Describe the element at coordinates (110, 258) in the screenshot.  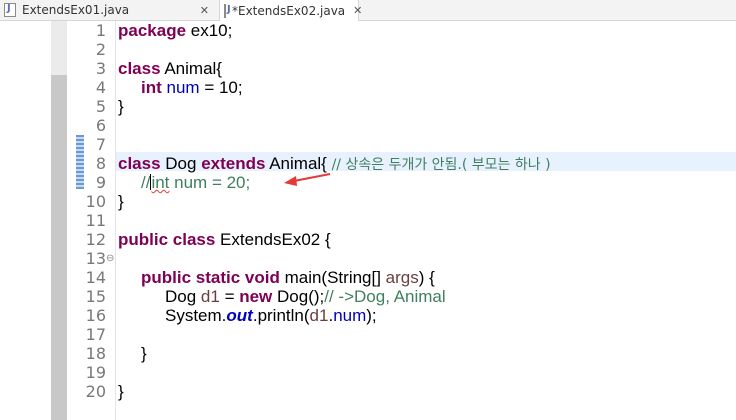
I see `collapse-minus-icon: ⊖` at that location.